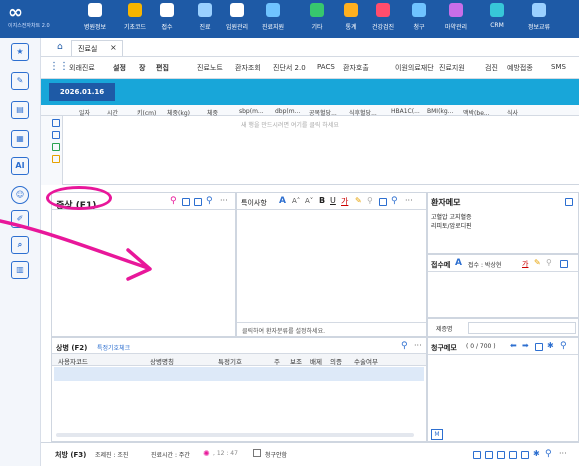 The width and height of the screenshot is (579, 466). What do you see at coordinates (76, 250) in the screenshot?
I see `annotation-arrow` at bounding box center [76, 250].